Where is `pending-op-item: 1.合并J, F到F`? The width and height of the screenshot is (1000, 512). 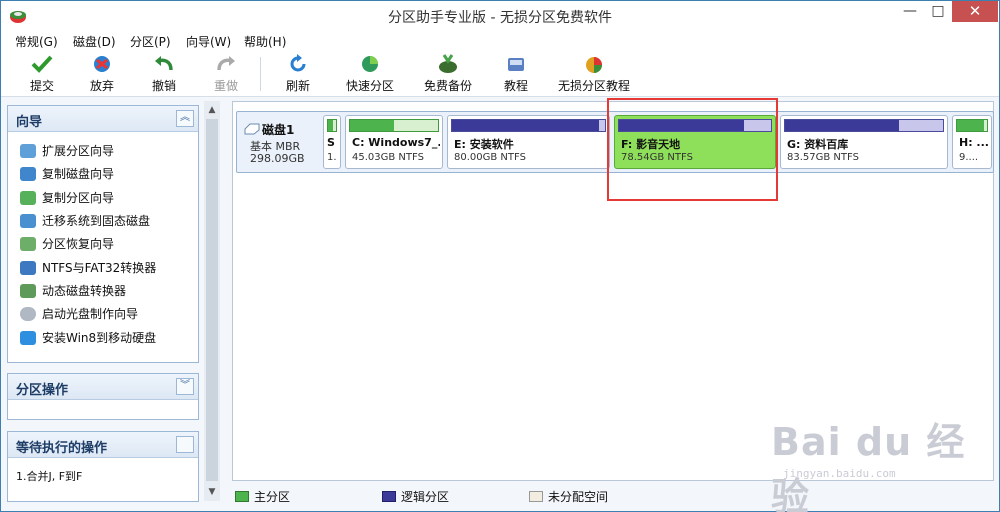 pending-op-item: 1.合并J, F到F is located at coordinates (49, 476).